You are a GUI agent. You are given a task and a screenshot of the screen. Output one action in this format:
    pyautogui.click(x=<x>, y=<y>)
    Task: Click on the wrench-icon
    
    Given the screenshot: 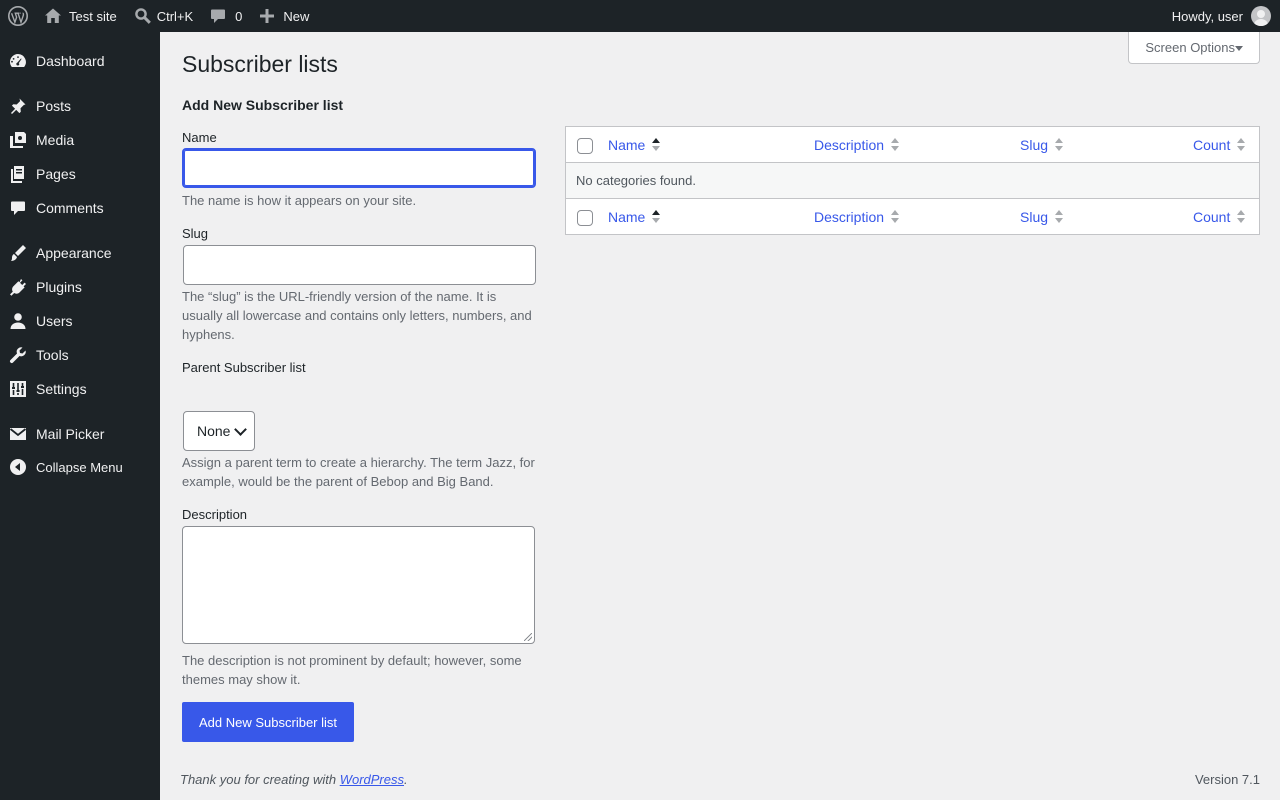 What is the action you would take?
    pyautogui.click(x=18, y=355)
    